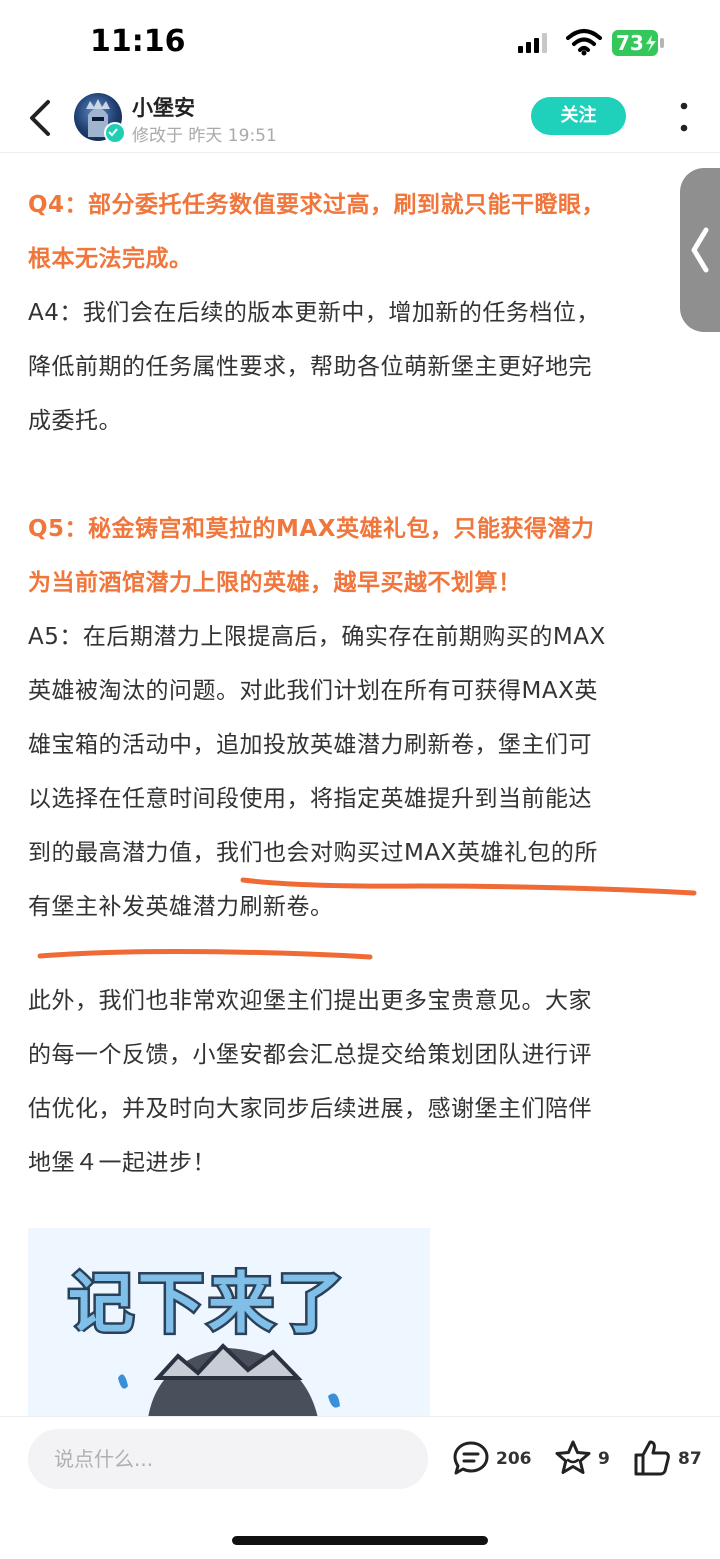  Describe the element at coordinates (360, 1540) in the screenshot. I see `home-indicator` at that location.